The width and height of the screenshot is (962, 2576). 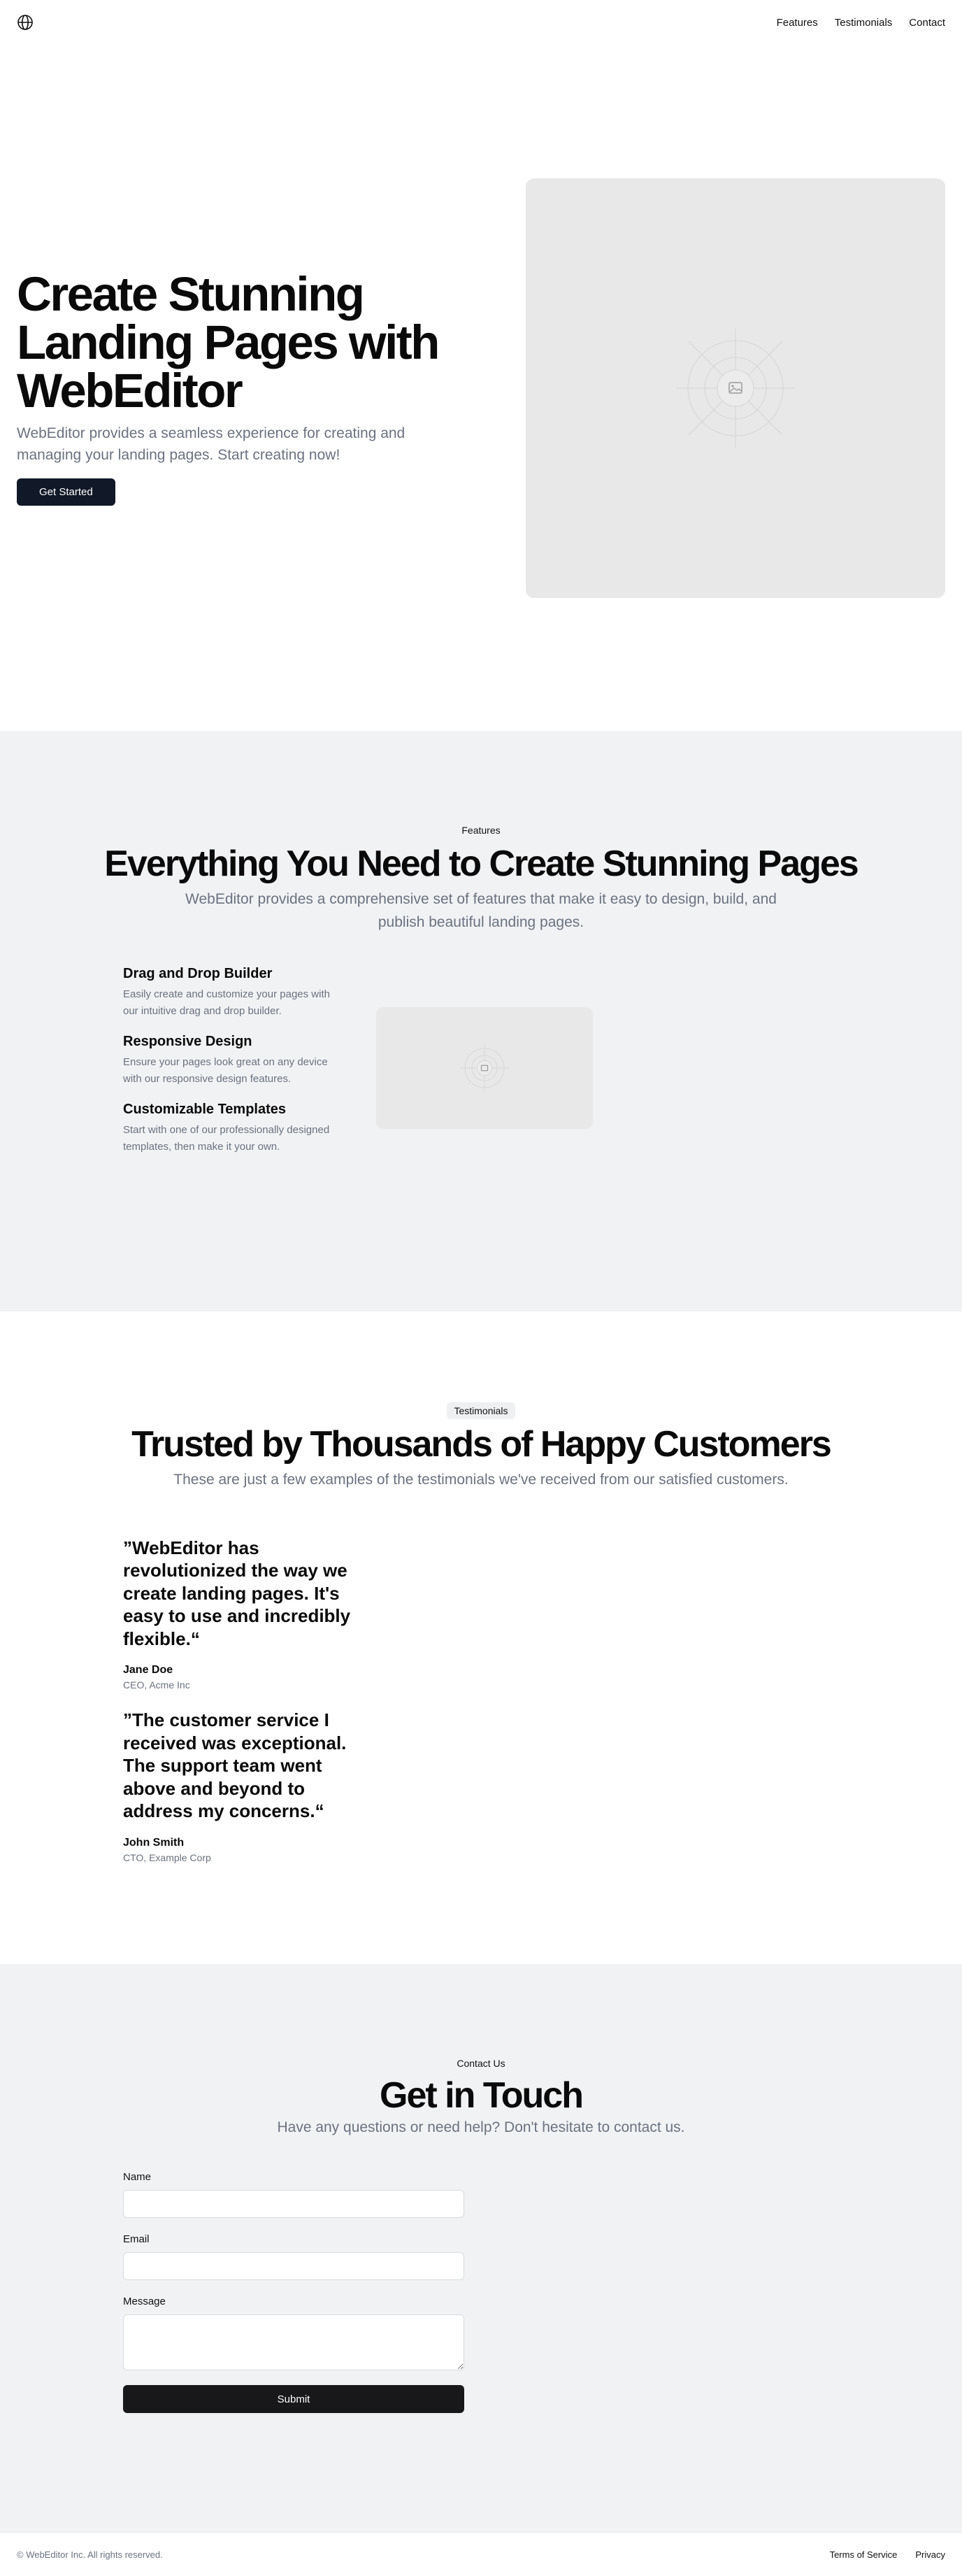 What do you see at coordinates (205, 1110) in the screenshot?
I see `feature-title: Customizable Templates` at bounding box center [205, 1110].